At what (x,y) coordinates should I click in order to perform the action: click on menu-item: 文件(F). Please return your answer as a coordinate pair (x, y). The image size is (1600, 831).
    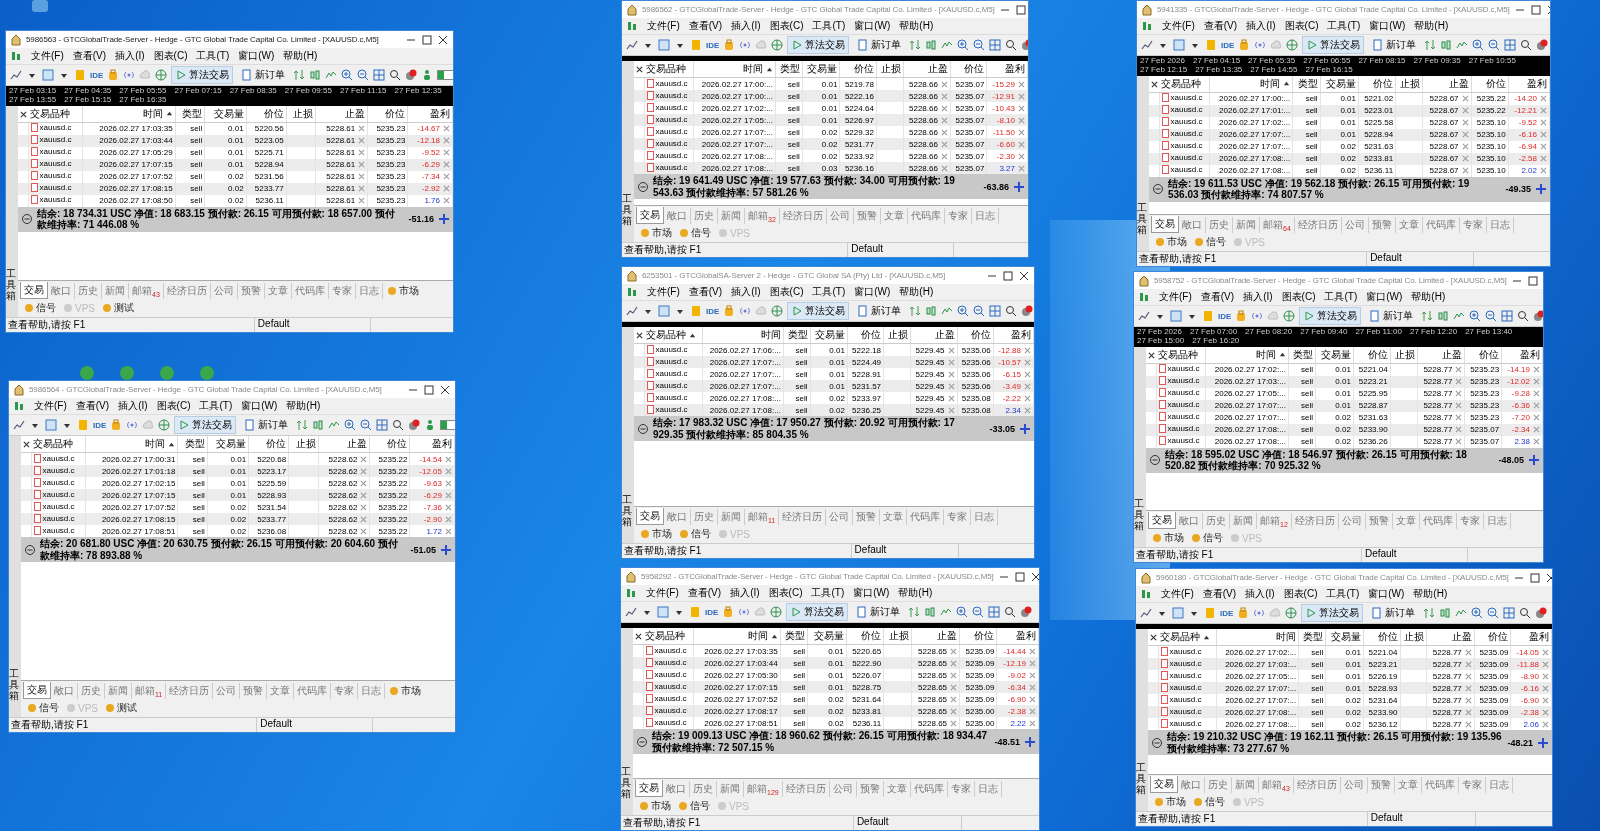
    Looking at the image, I should click on (662, 593).